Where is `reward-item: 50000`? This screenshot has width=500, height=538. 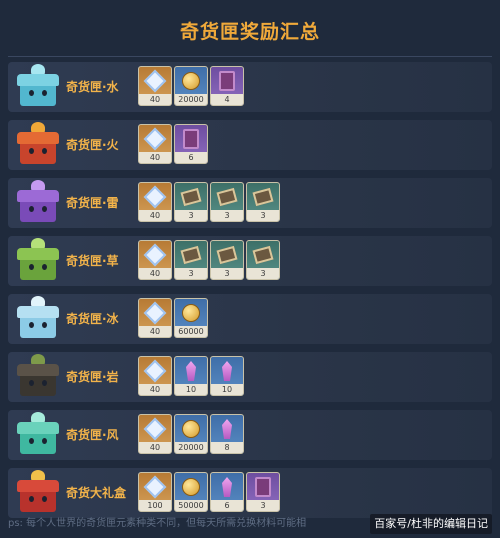
reward-item: 50000 is located at coordinates (191, 492).